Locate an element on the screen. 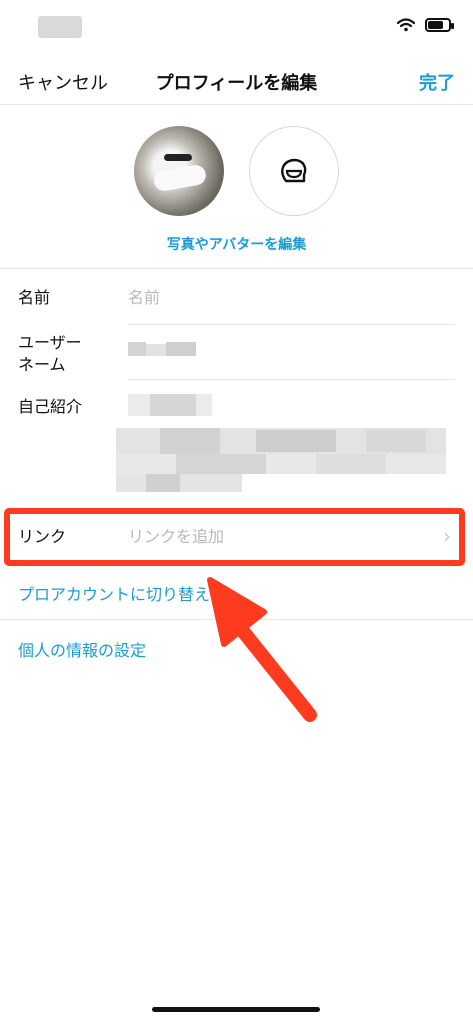 Image resolution: width=473 pixels, height=1024 pixels. profile-photo-avatar is located at coordinates (179, 171).